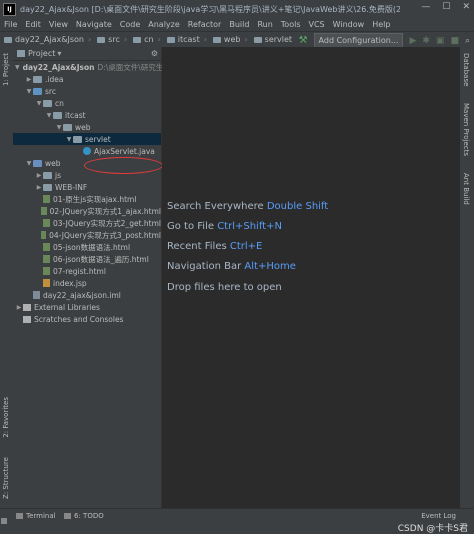 This screenshot has width=474, height=534. What do you see at coordinates (466, 189) in the screenshot?
I see `ant-build-tool-tab: Ant Build` at bounding box center [466, 189].